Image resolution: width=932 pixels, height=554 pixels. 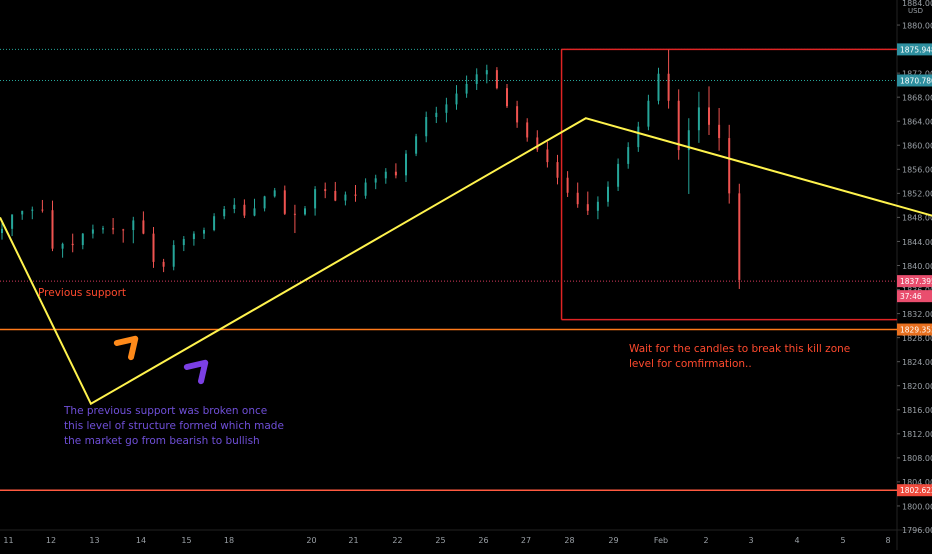 I want to click on price-label-text: 1802.622, so click(x=916, y=490).